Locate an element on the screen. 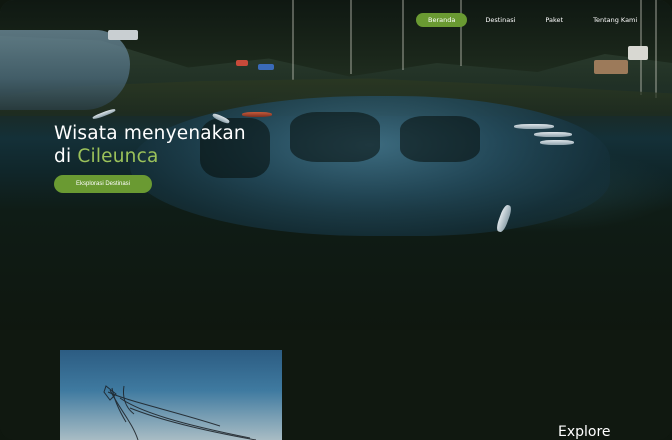  nav-item-beranda: Beranda is located at coordinates (442, 20).